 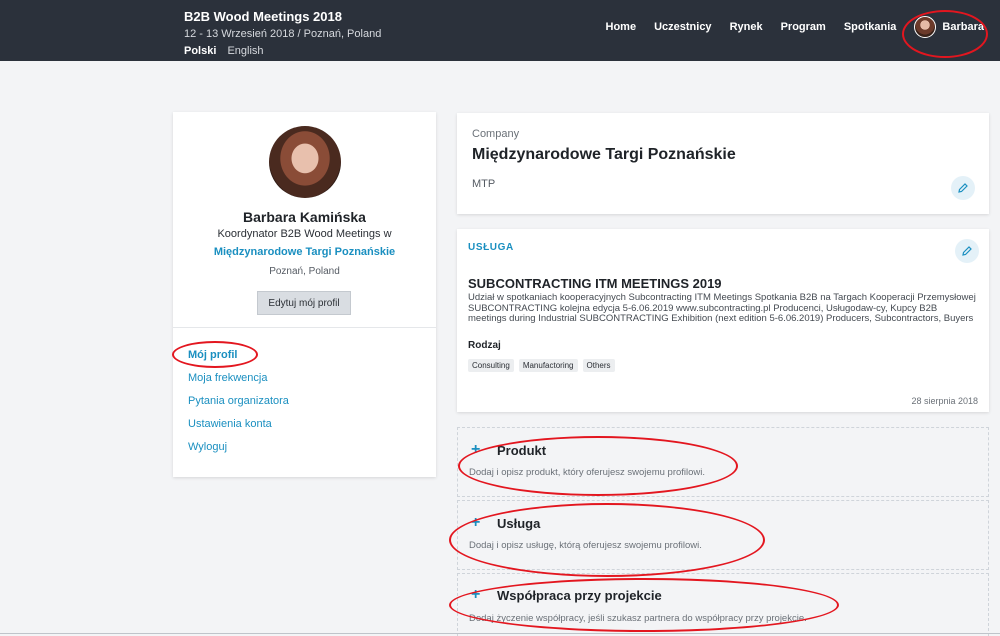 I want to click on tag-consulting: Consulting, so click(x=491, y=365).